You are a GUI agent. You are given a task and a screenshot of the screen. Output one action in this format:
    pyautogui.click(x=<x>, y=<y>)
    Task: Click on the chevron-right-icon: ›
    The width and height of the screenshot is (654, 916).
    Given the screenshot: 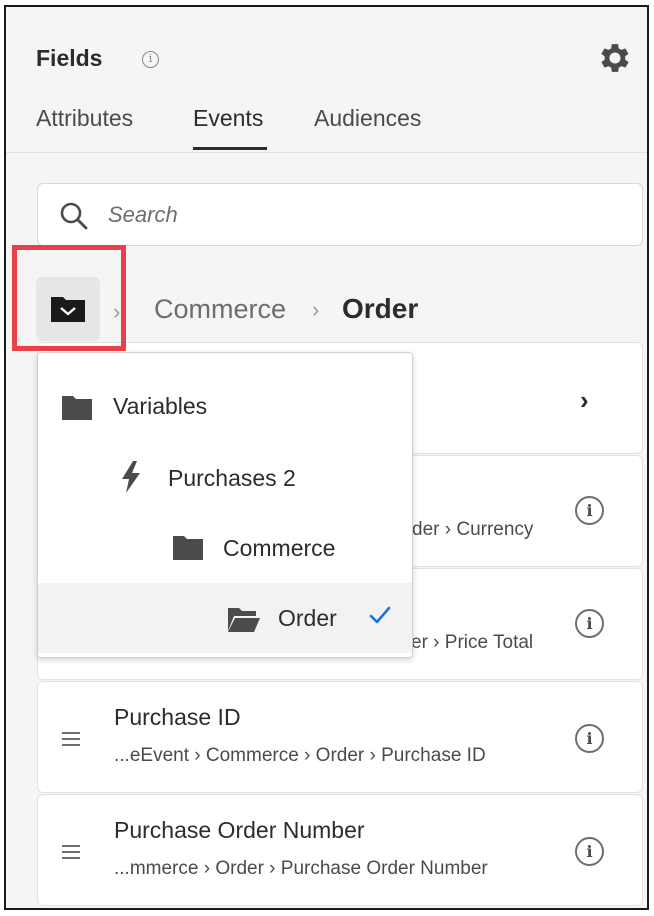 What is the action you would take?
    pyautogui.click(x=584, y=400)
    